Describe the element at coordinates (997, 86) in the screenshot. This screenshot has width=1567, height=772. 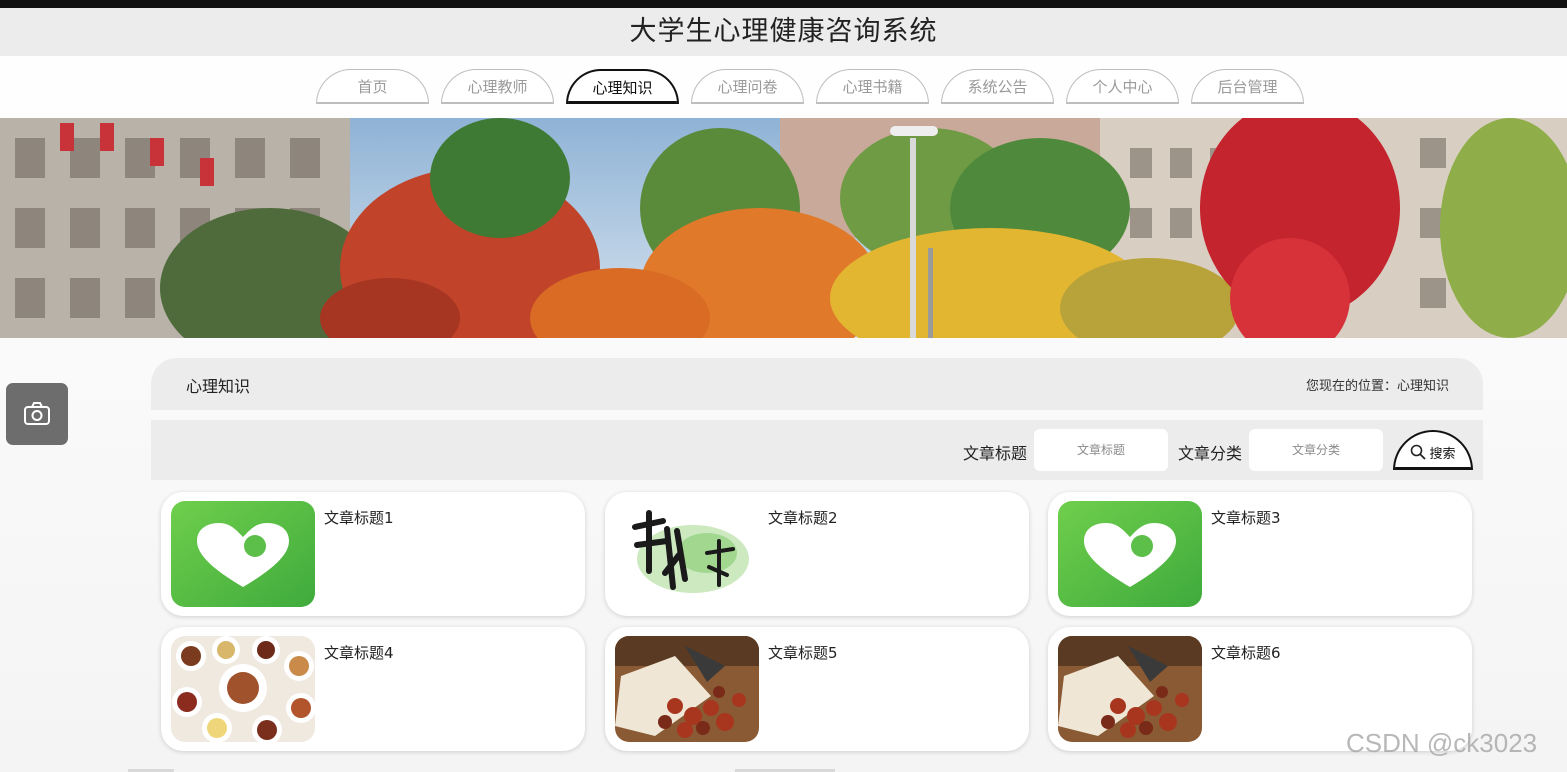
I see `nav-tab-announcements: 系统公告` at that location.